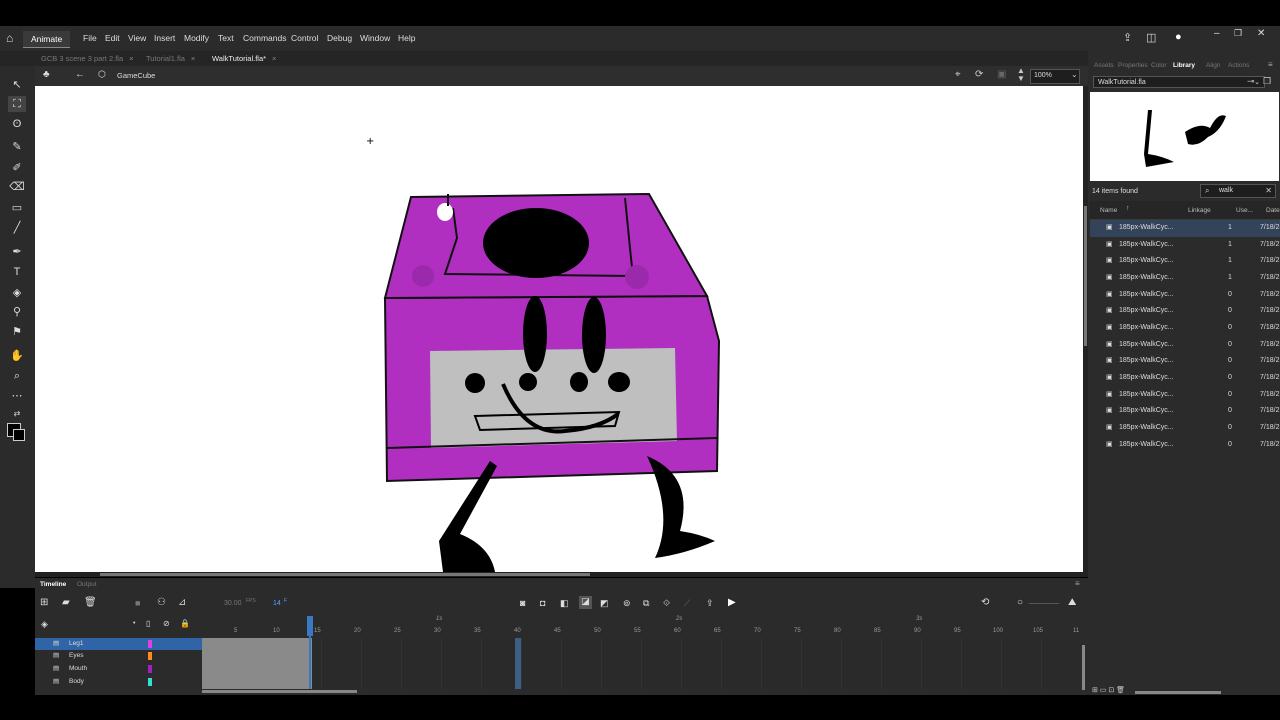  Describe the element at coordinates (257, 663) in the screenshot. I see `filled-frames` at that location.